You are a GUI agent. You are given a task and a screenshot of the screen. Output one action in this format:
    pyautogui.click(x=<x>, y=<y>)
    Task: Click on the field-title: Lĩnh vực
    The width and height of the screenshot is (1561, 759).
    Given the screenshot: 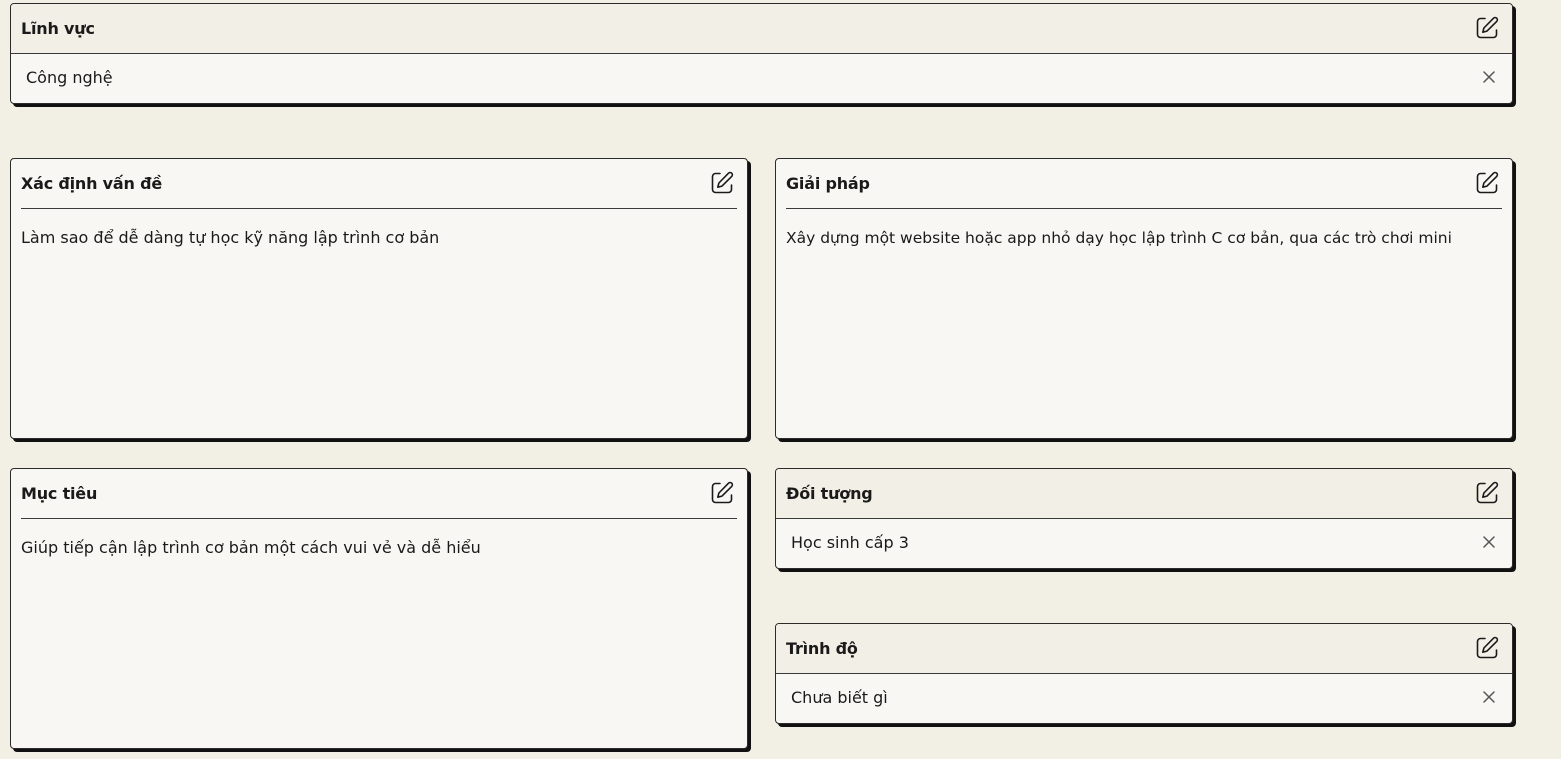 What is the action you would take?
    pyautogui.click(x=58, y=28)
    